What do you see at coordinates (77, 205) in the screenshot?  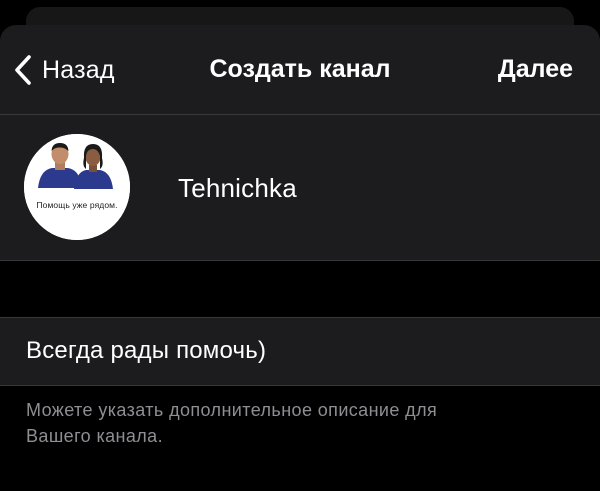 I see `avatar-caption: Помощь уже рядом.` at bounding box center [77, 205].